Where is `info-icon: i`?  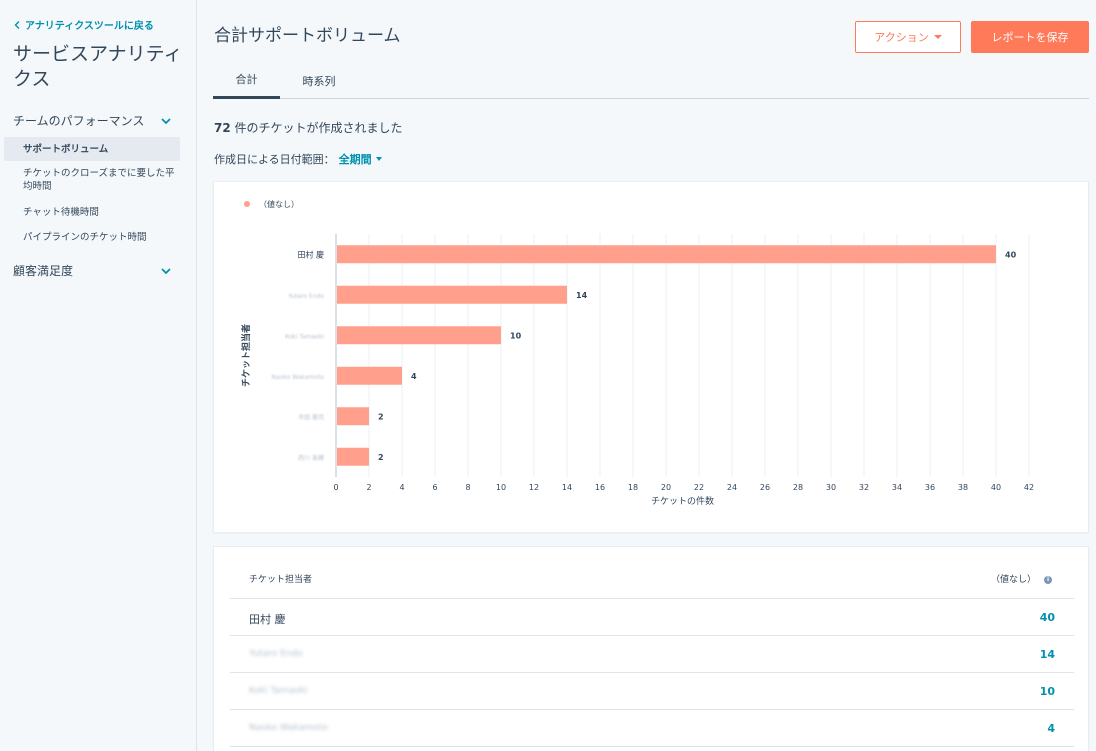
info-icon: i is located at coordinates (1048, 579).